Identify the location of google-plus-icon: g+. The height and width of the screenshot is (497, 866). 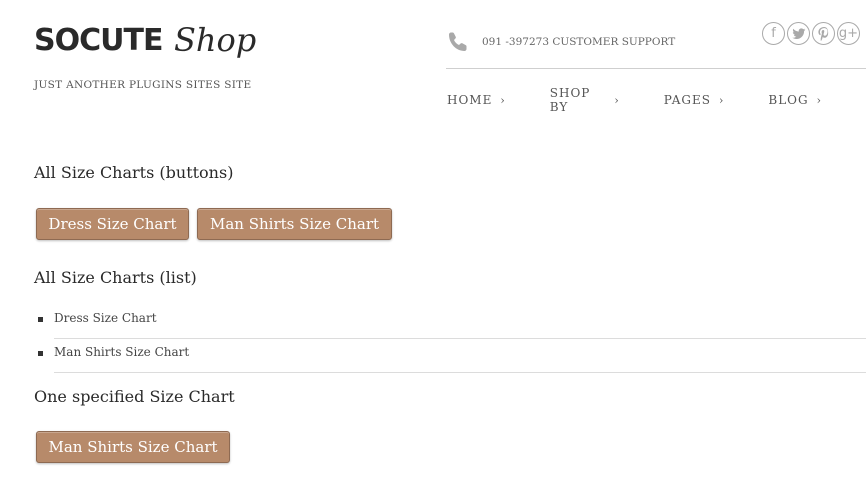
(848, 33).